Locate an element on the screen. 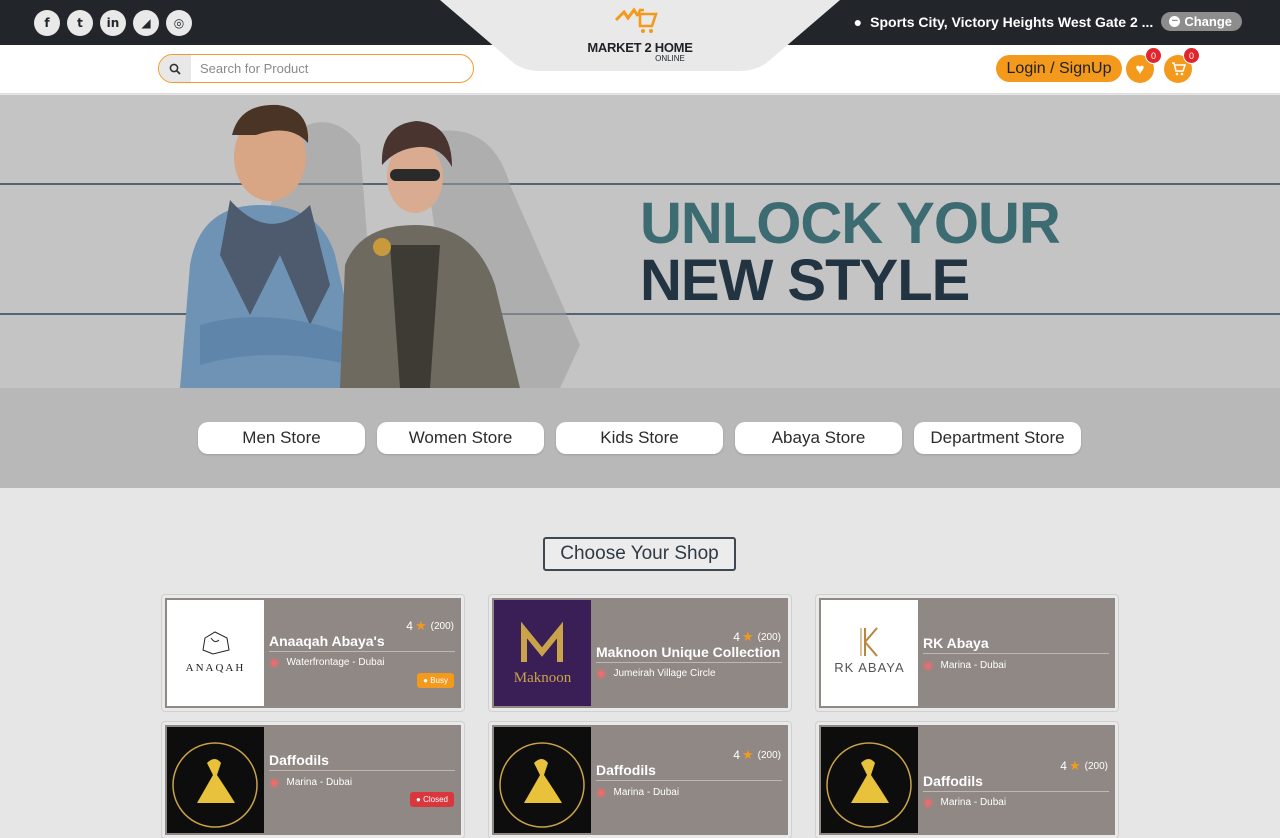 The height and width of the screenshot is (838, 1280). change-location-button: − Change is located at coordinates (1201, 21).